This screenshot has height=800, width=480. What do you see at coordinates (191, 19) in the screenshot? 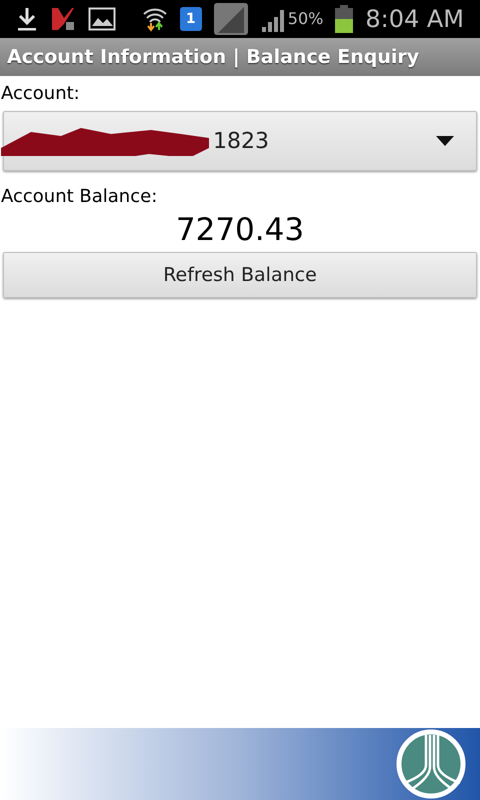
I see `sim-badge: 1` at bounding box center [191, 19].